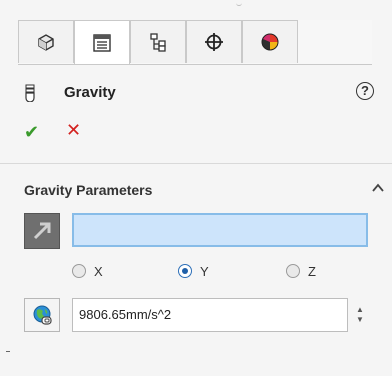  I want to click on radio-z-control, so click(293, 271).